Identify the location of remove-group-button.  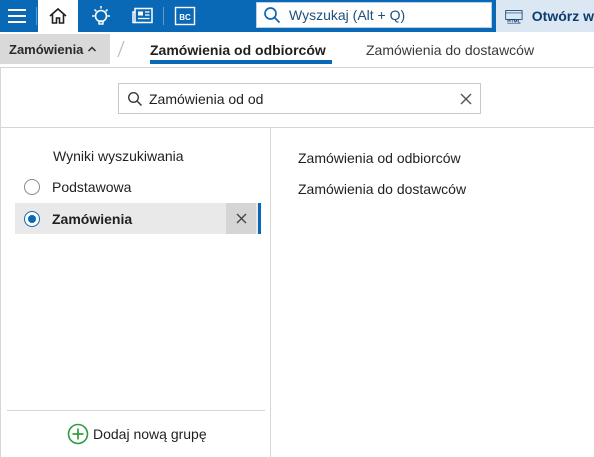
(241, 218).